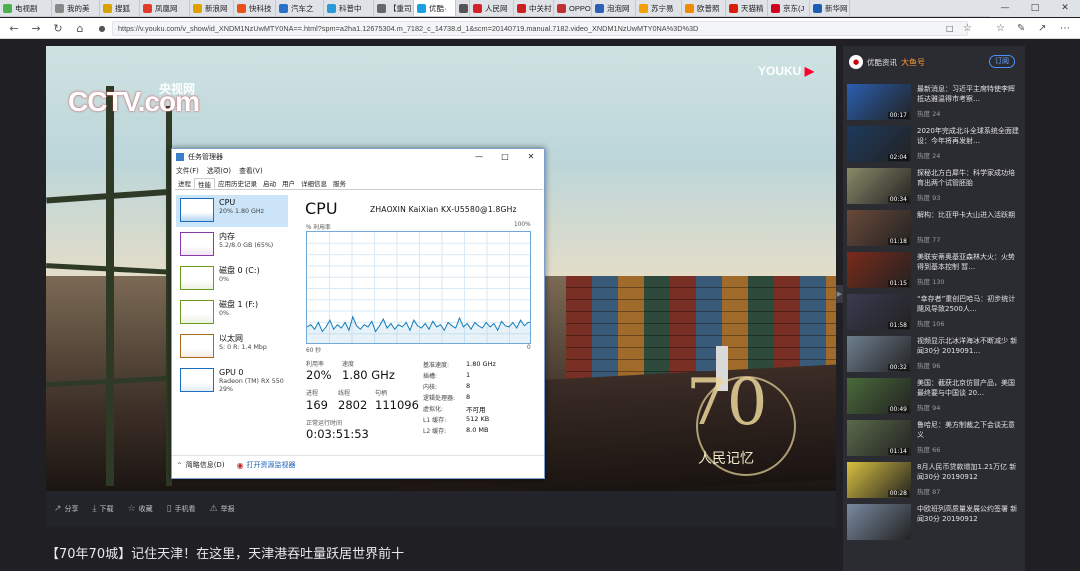  I want to click on browser-tab: 天猫精, so click(747, 8).